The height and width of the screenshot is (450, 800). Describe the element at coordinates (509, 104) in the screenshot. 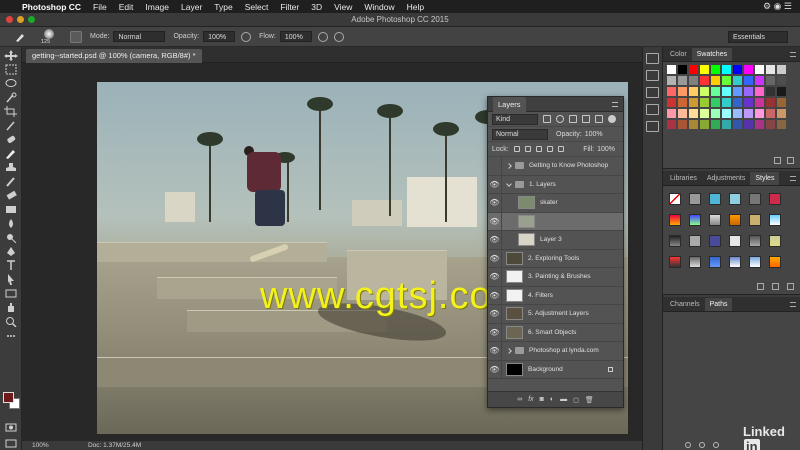

I see `layers-panel-title: Layers` at that location.